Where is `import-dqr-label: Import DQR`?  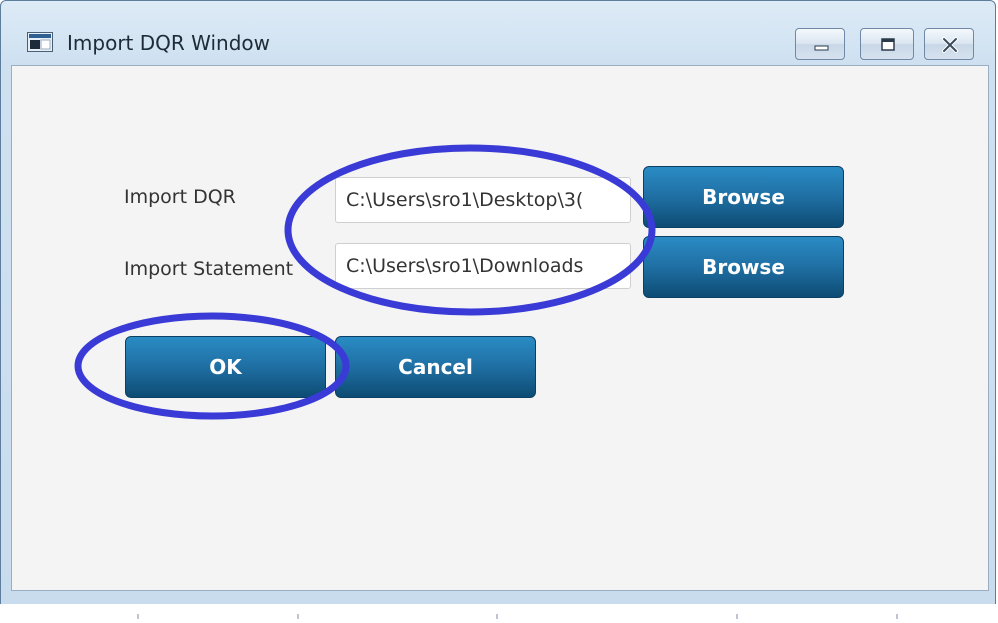
import-dqr-label: Import DQR is located at coordinates (180, 197).